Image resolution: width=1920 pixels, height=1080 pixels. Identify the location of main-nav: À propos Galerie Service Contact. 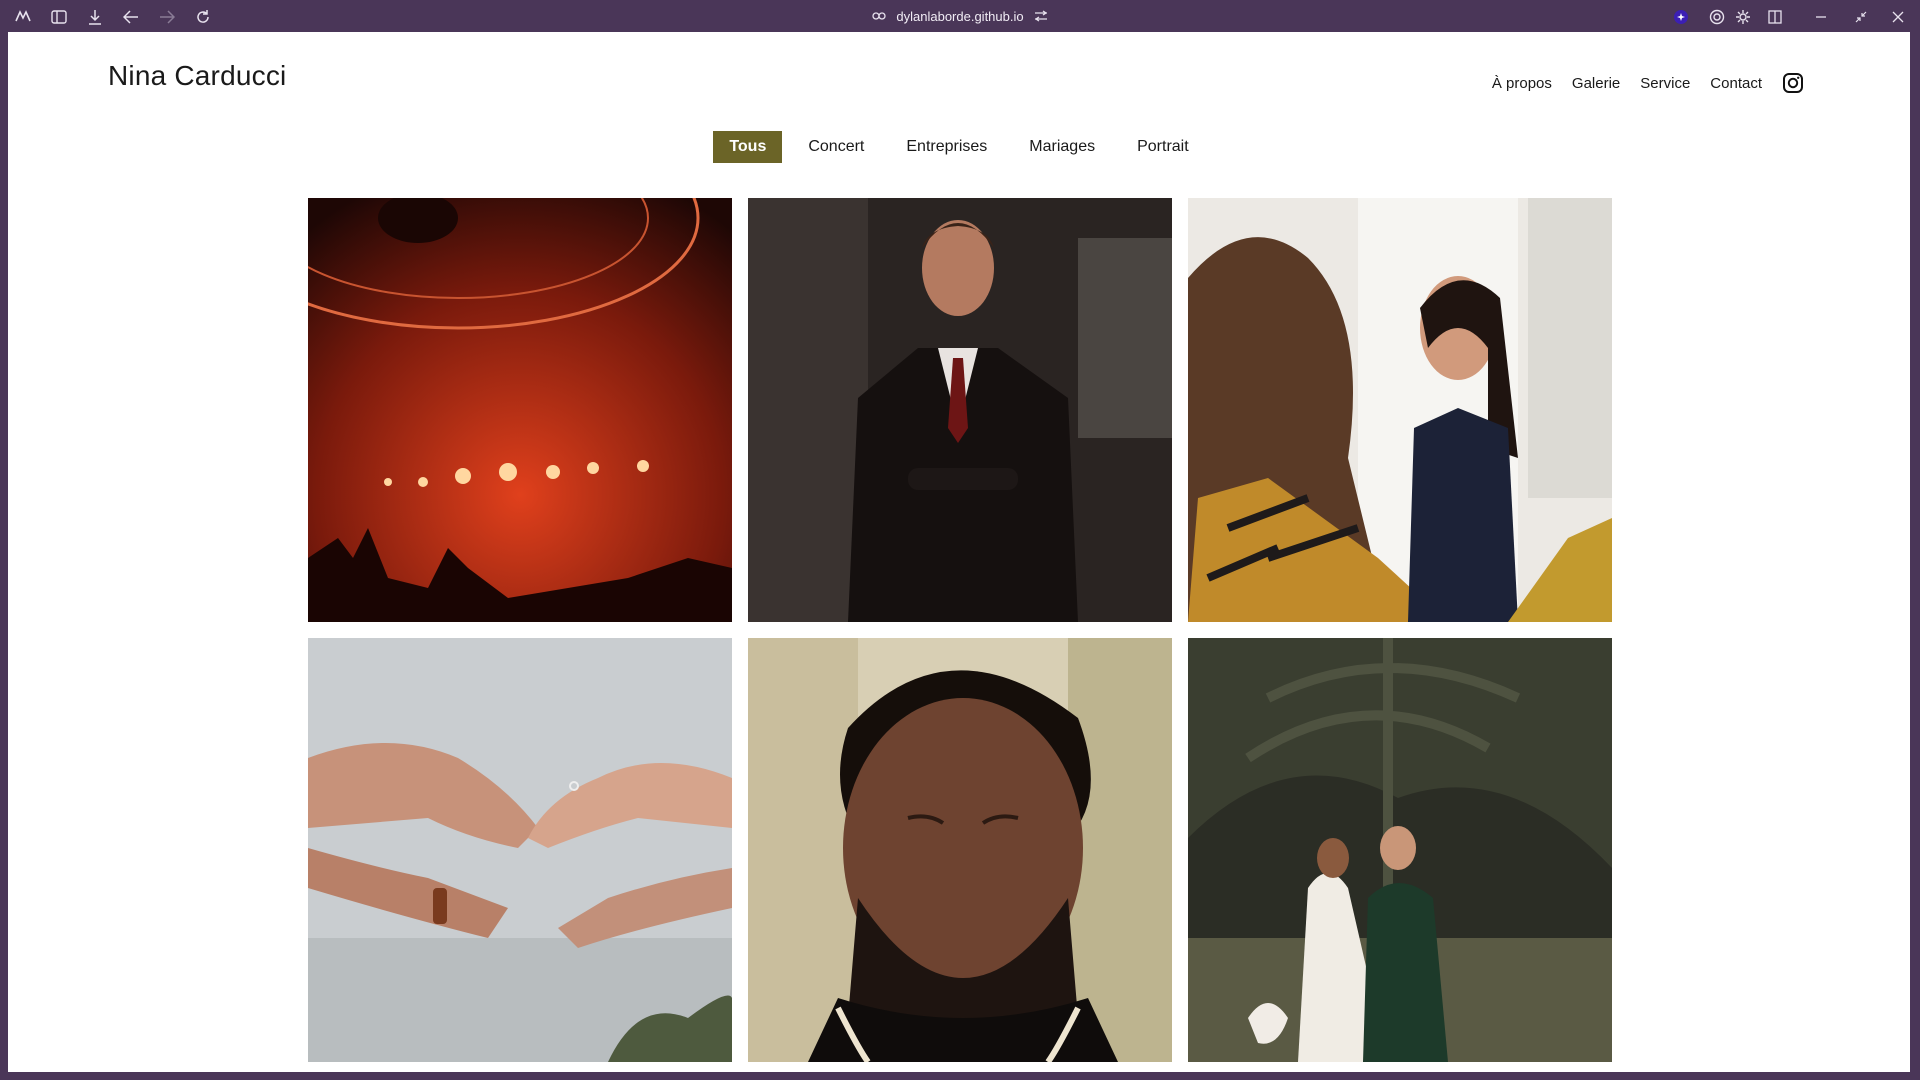
(1648, 83).